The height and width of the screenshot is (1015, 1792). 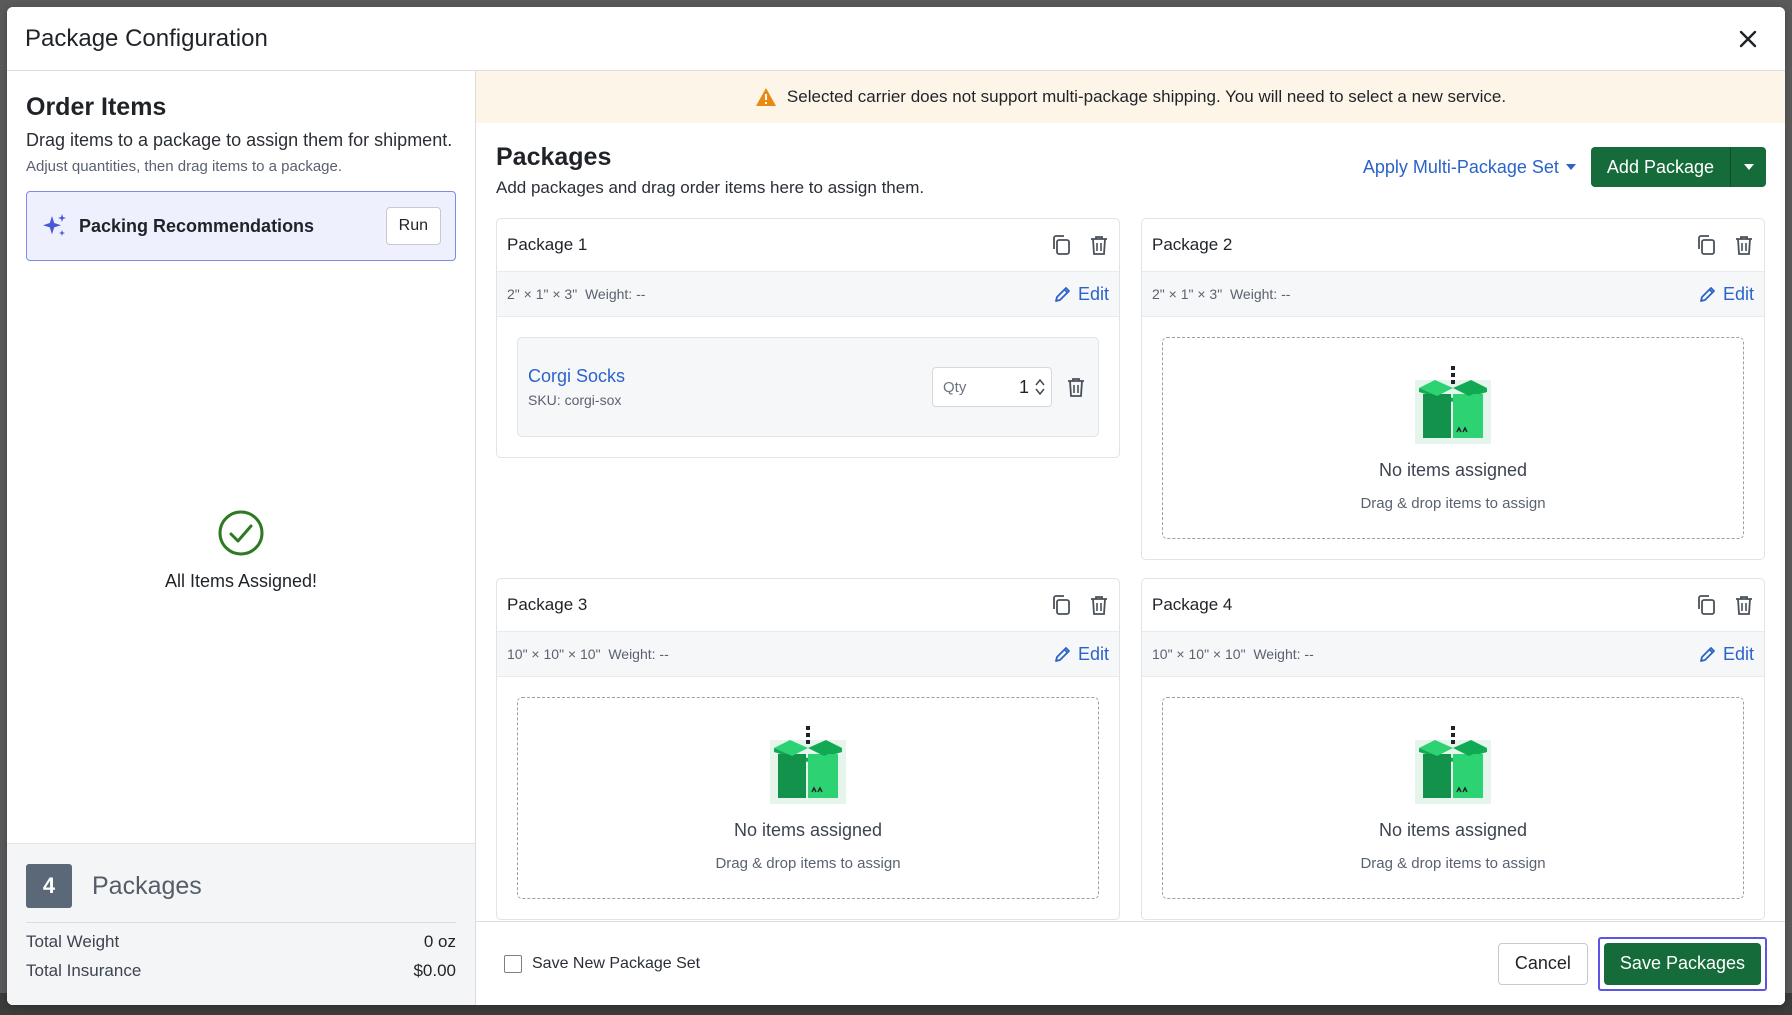 I want to click on run-recommendations-button: Run, so click(x=413, y=226).